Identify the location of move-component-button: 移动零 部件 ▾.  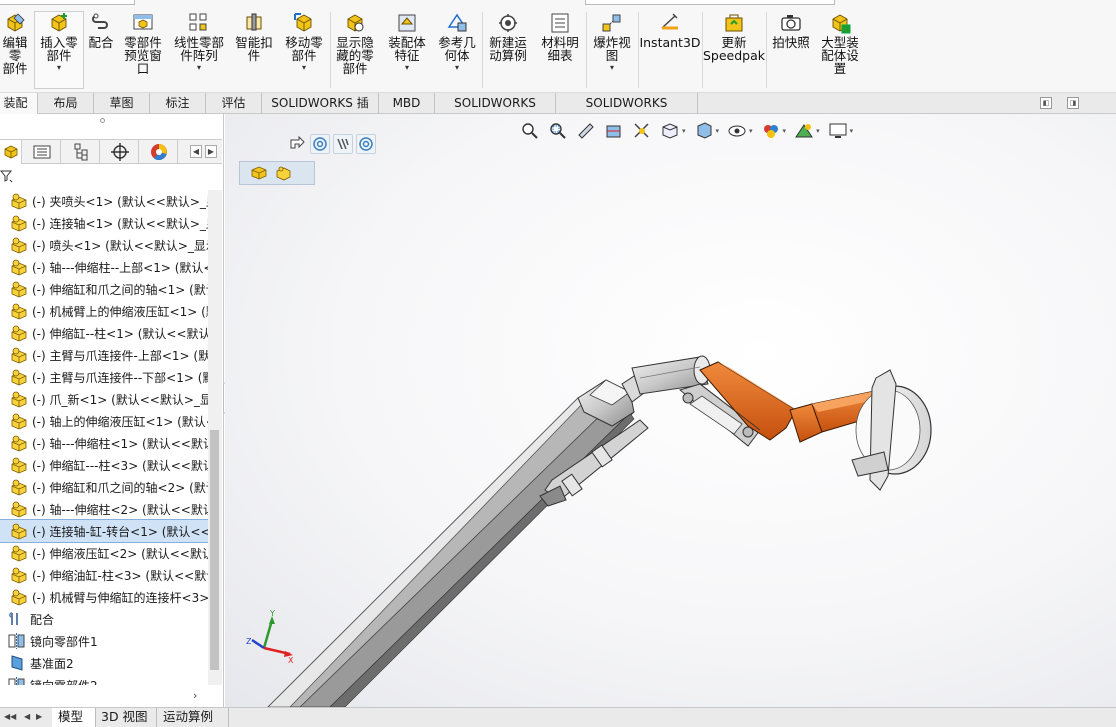
(304, 42).